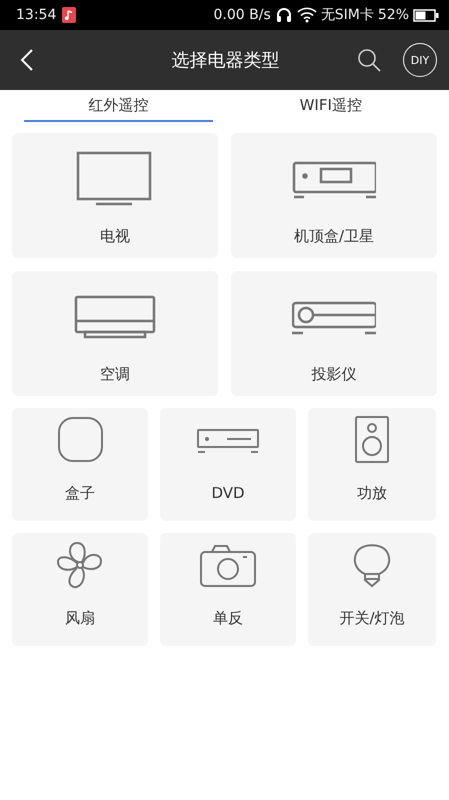 The height and width of the screenshot is (800, 449). I want to click on battery-percent: 52%, so click(393, 15).